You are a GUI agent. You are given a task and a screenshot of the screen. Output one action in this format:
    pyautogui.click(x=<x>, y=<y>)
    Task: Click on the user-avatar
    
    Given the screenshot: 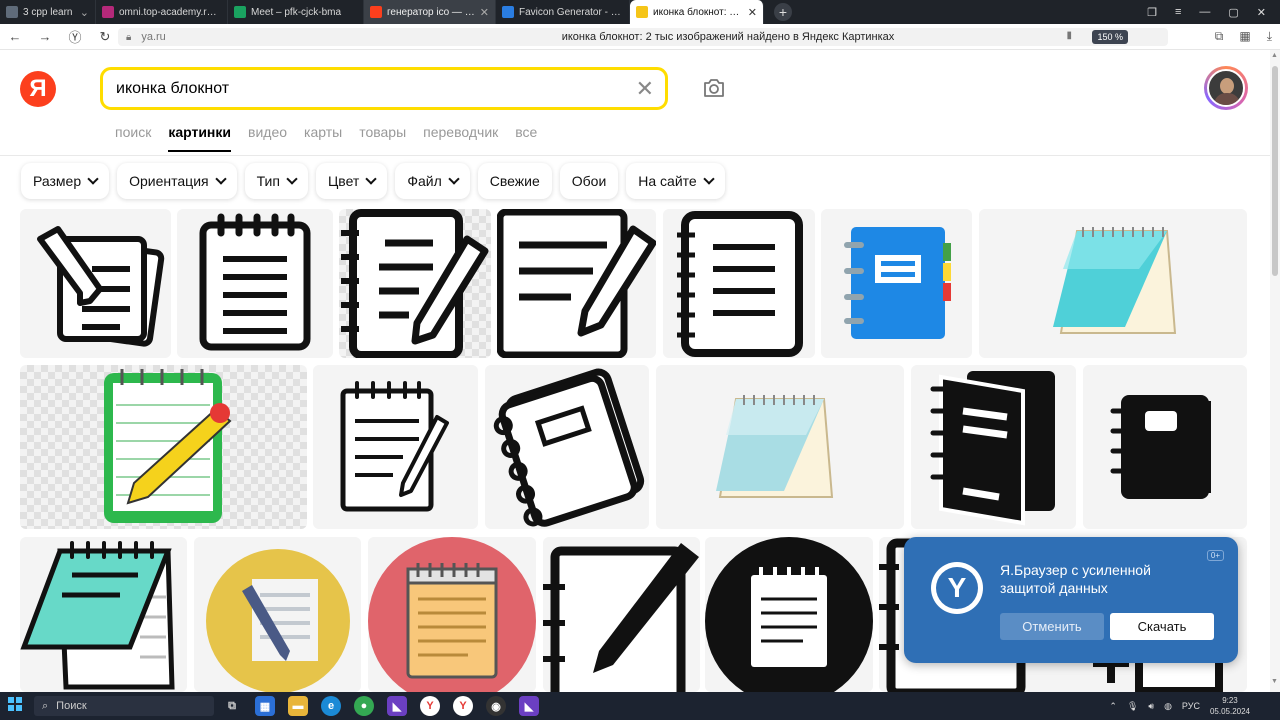 What is the action you would take?
    pyautogui.click(x=1226, y=88)
    